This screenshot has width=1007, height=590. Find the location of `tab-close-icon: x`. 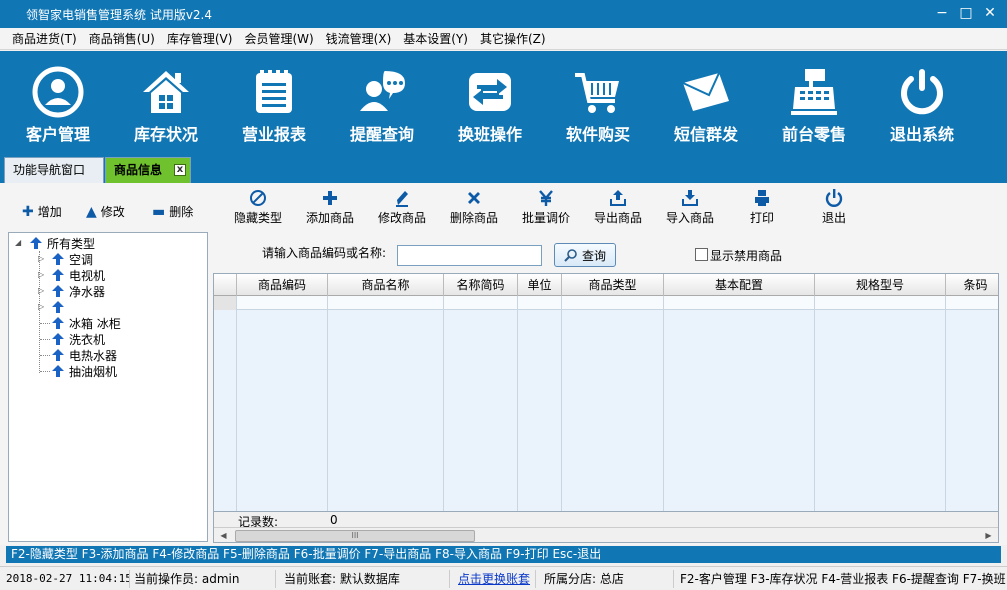

tab-close-icon: x is located at coordinates (180, 170).